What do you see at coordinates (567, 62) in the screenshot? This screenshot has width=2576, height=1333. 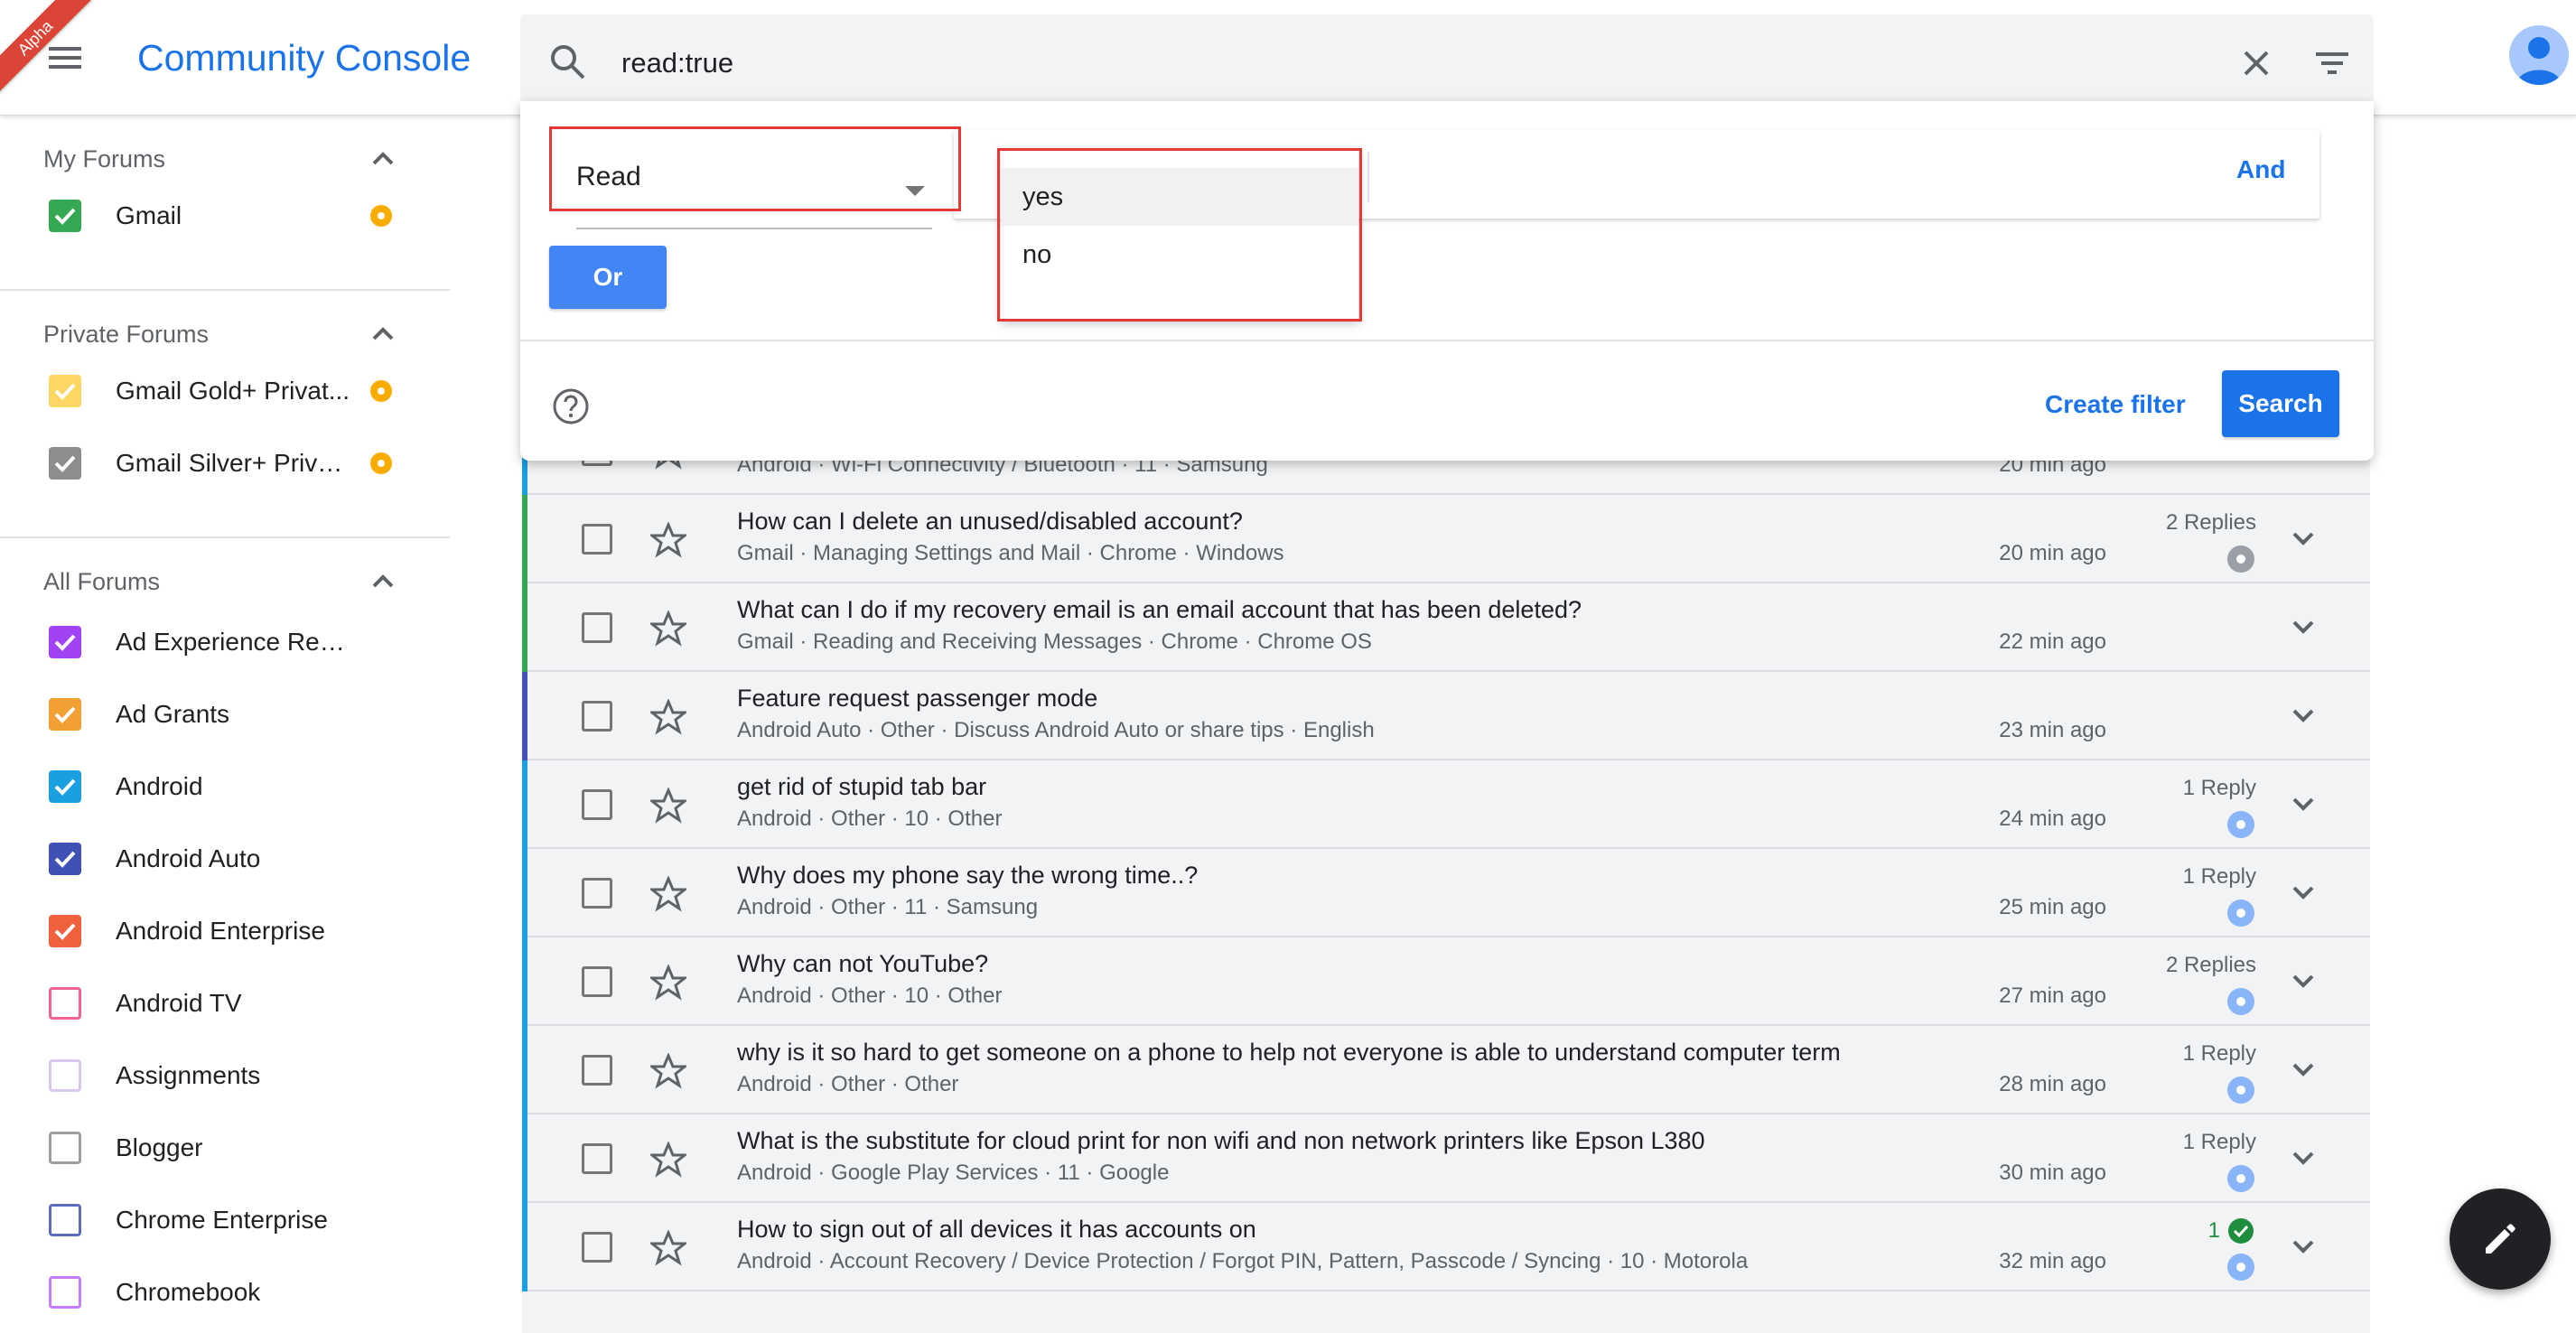 I see `search-icon` at bounding box center [567, 62].